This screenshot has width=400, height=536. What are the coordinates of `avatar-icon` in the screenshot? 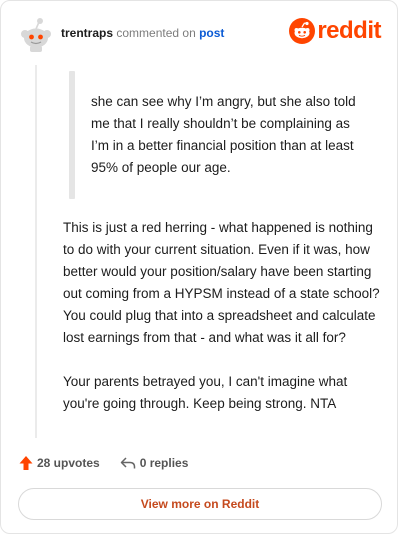 It's located at (36, 34).